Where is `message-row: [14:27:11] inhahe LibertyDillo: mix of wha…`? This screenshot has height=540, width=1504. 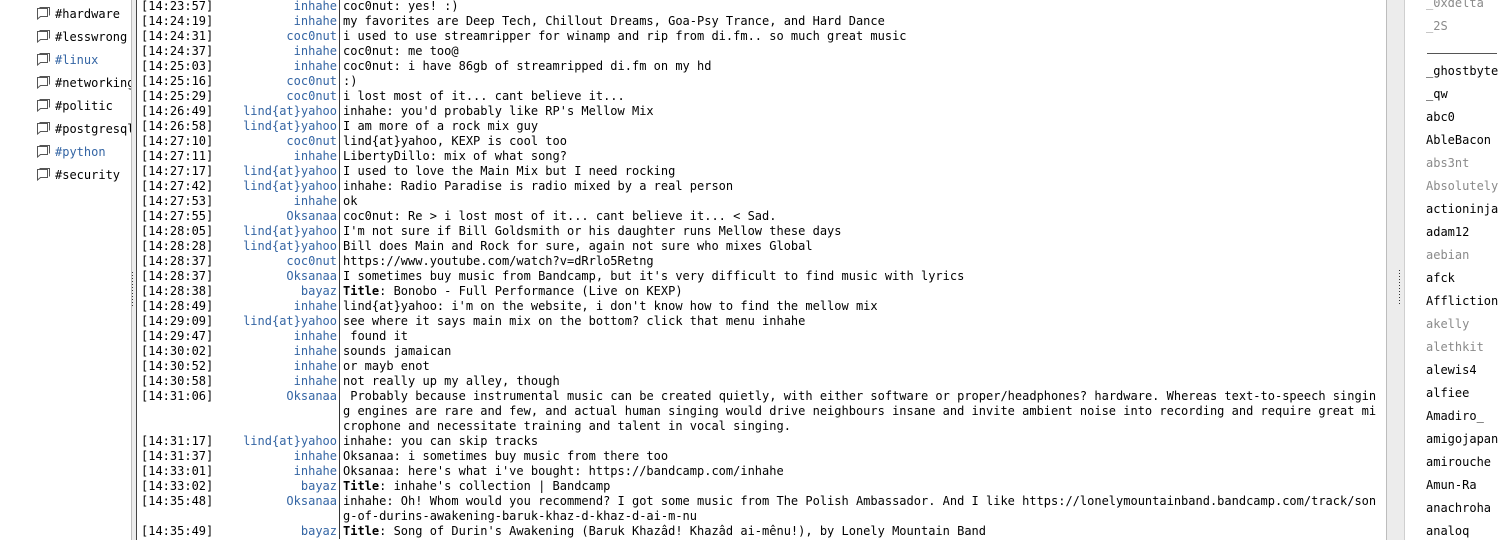 message-row: [14:27:11] inhahe LibertyDillo: mix of wha… is located at coordinates (763, 156).